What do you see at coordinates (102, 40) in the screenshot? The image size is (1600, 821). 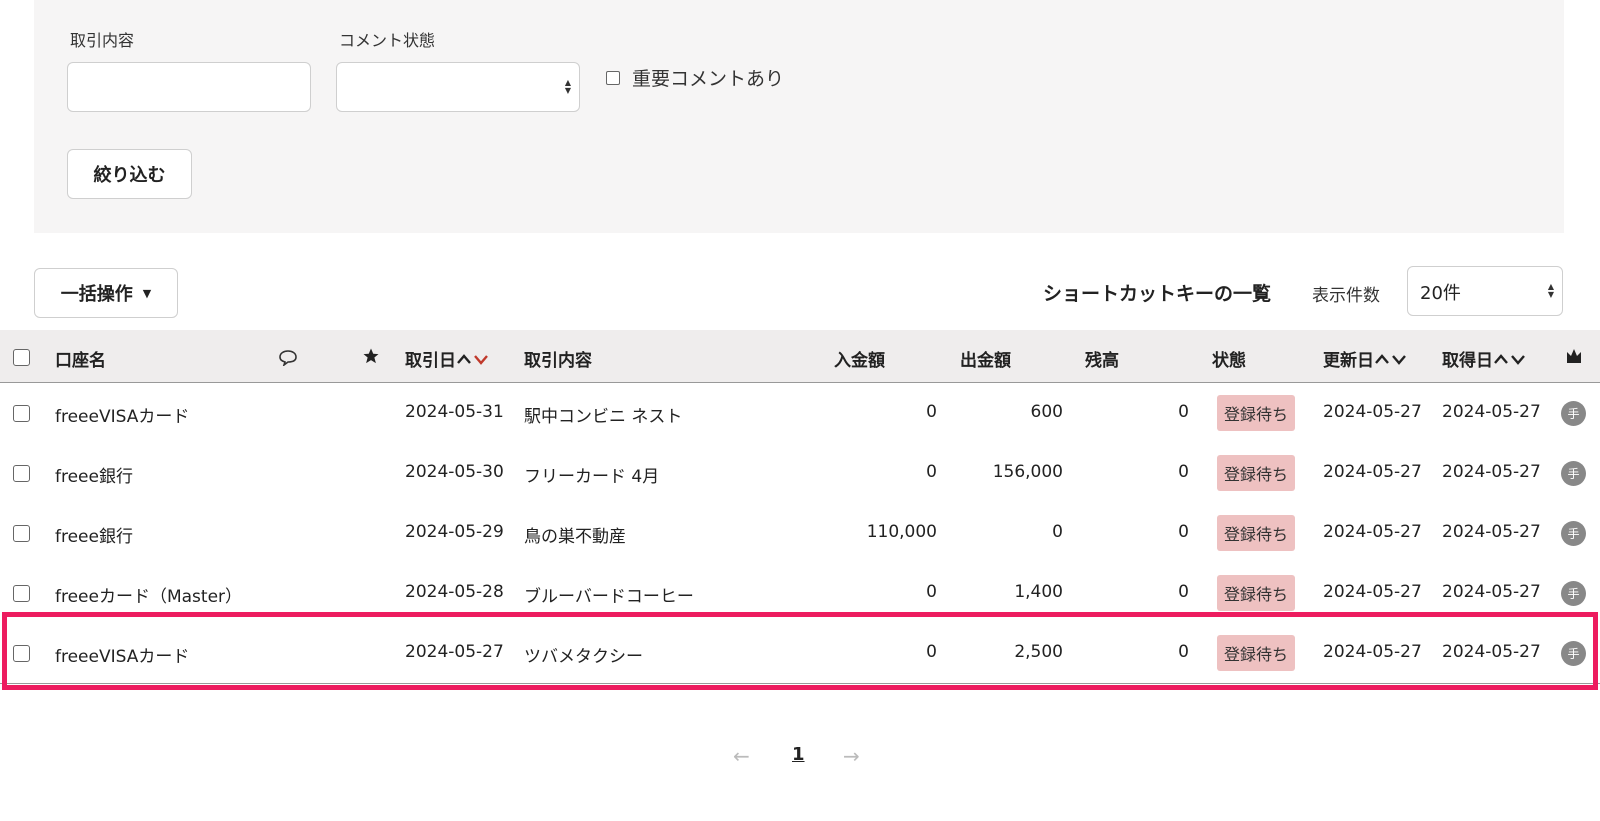 I see `transaction-filter-label: 取引内容` at bounding box center [102, 40].